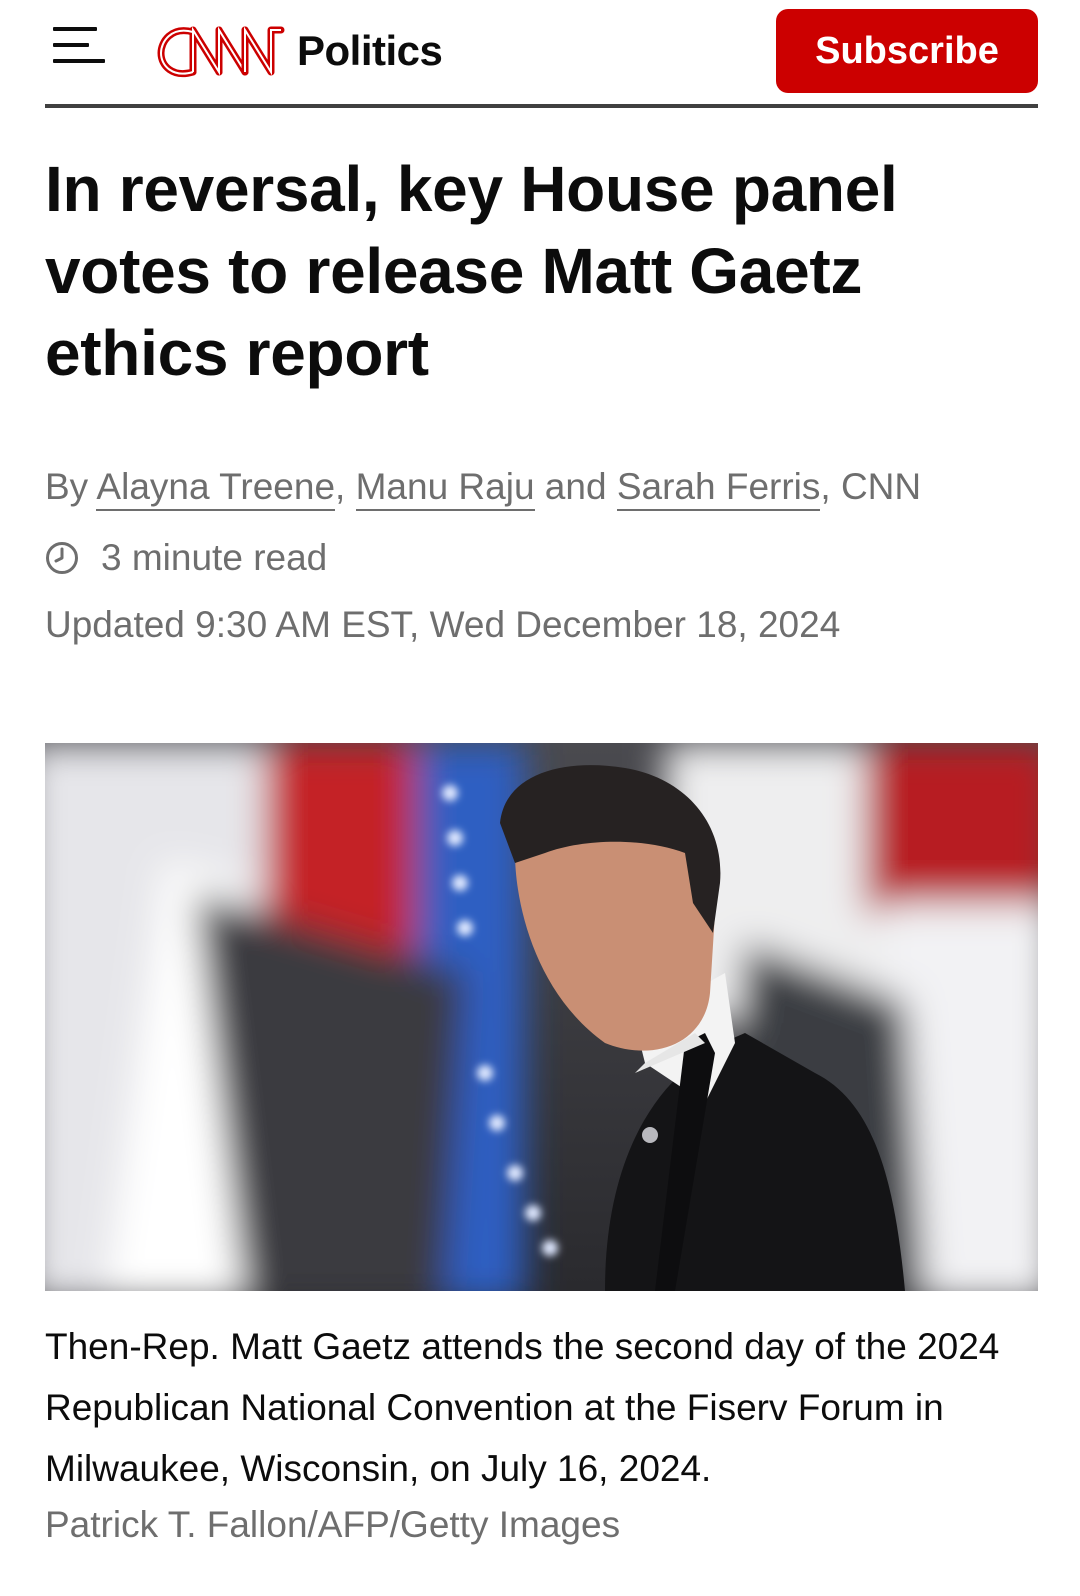  Describe the element at coordinates (221, 51) in the screenshot. I see `cnn-logo` at that location.